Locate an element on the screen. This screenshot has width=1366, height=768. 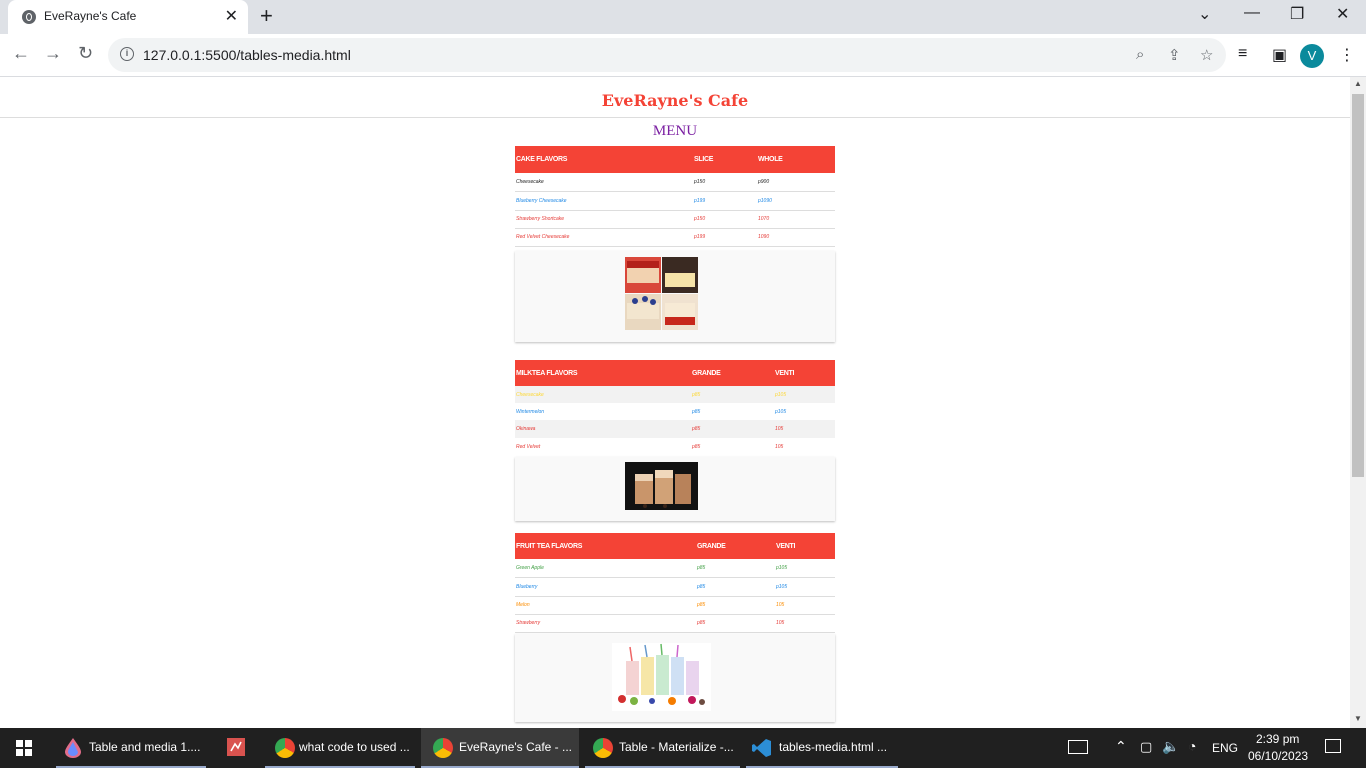
scroll-down-arrow-icon: ▼ is located at coordinates (1358, 718).